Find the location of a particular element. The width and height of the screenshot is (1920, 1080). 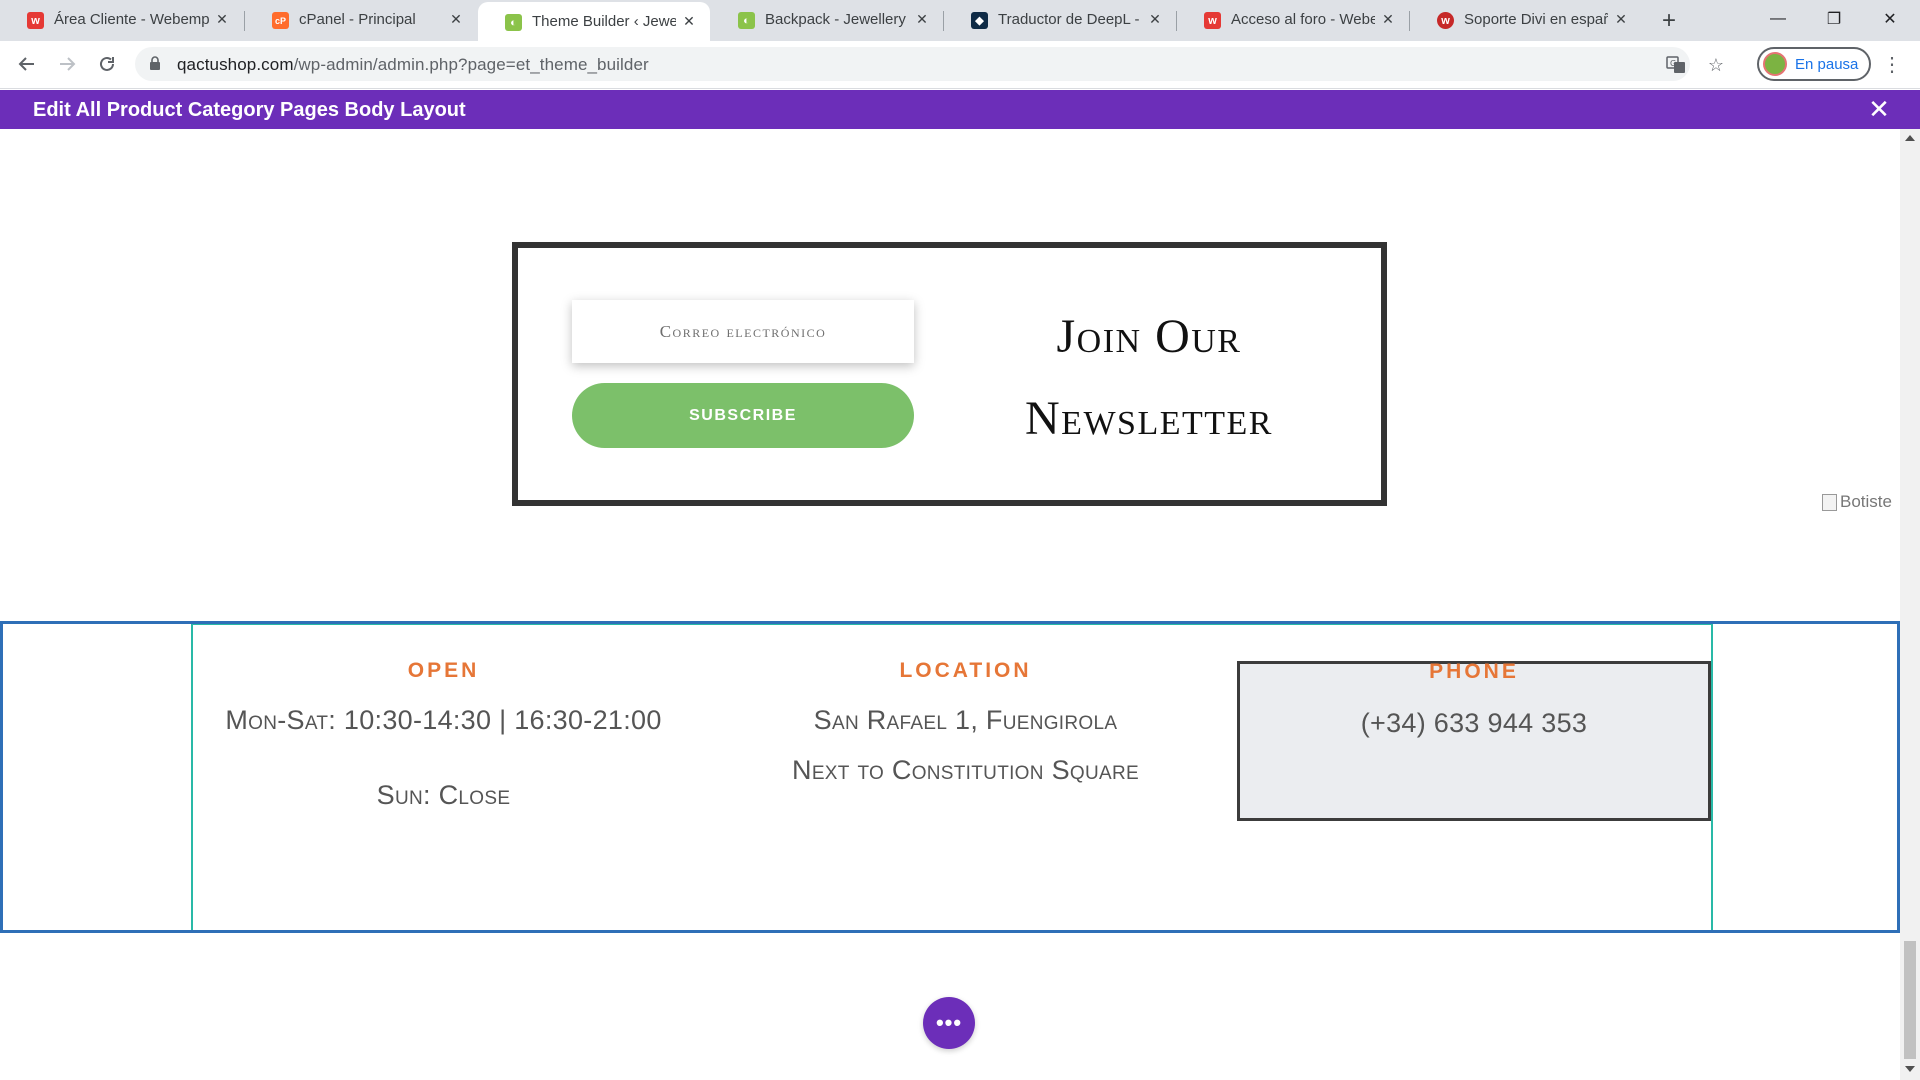

svg-text: G is located at coordinates (1673, 63).